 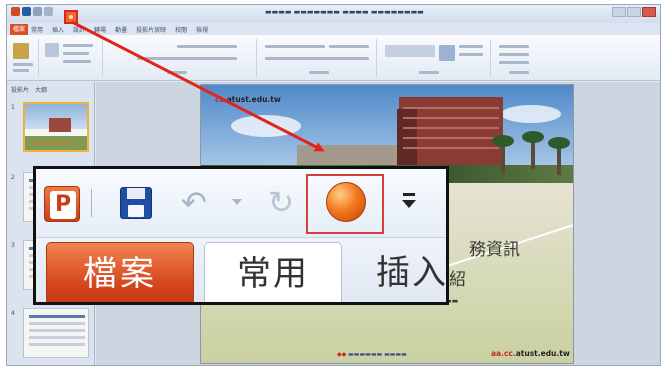 I want to click on record-button-highlight, so click(x=71, y=17).